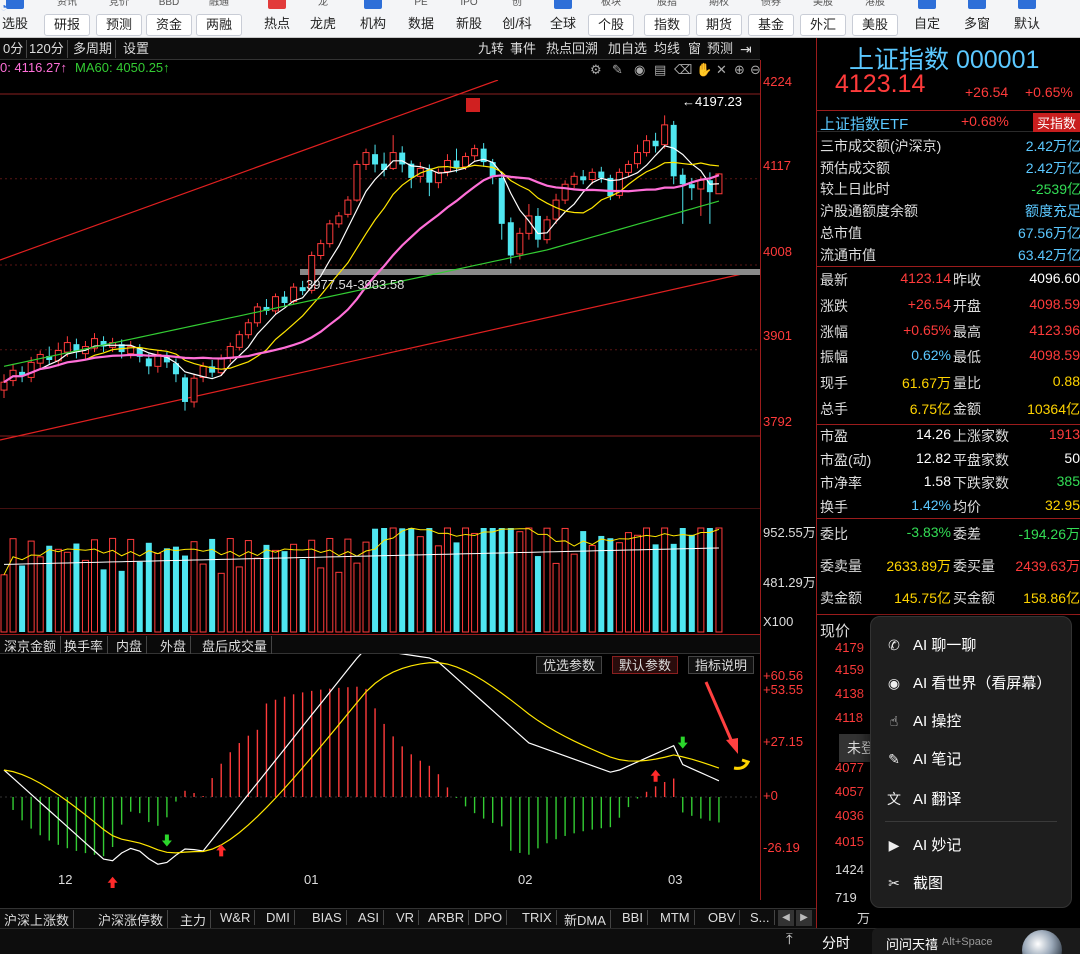 Image resolution: width=1080 pixels, height=954 pixels. Describe the element at coordinates (973, 721) in the screenshot. I see `ai-menu-item-2: ☝ AI 操控` at that location.